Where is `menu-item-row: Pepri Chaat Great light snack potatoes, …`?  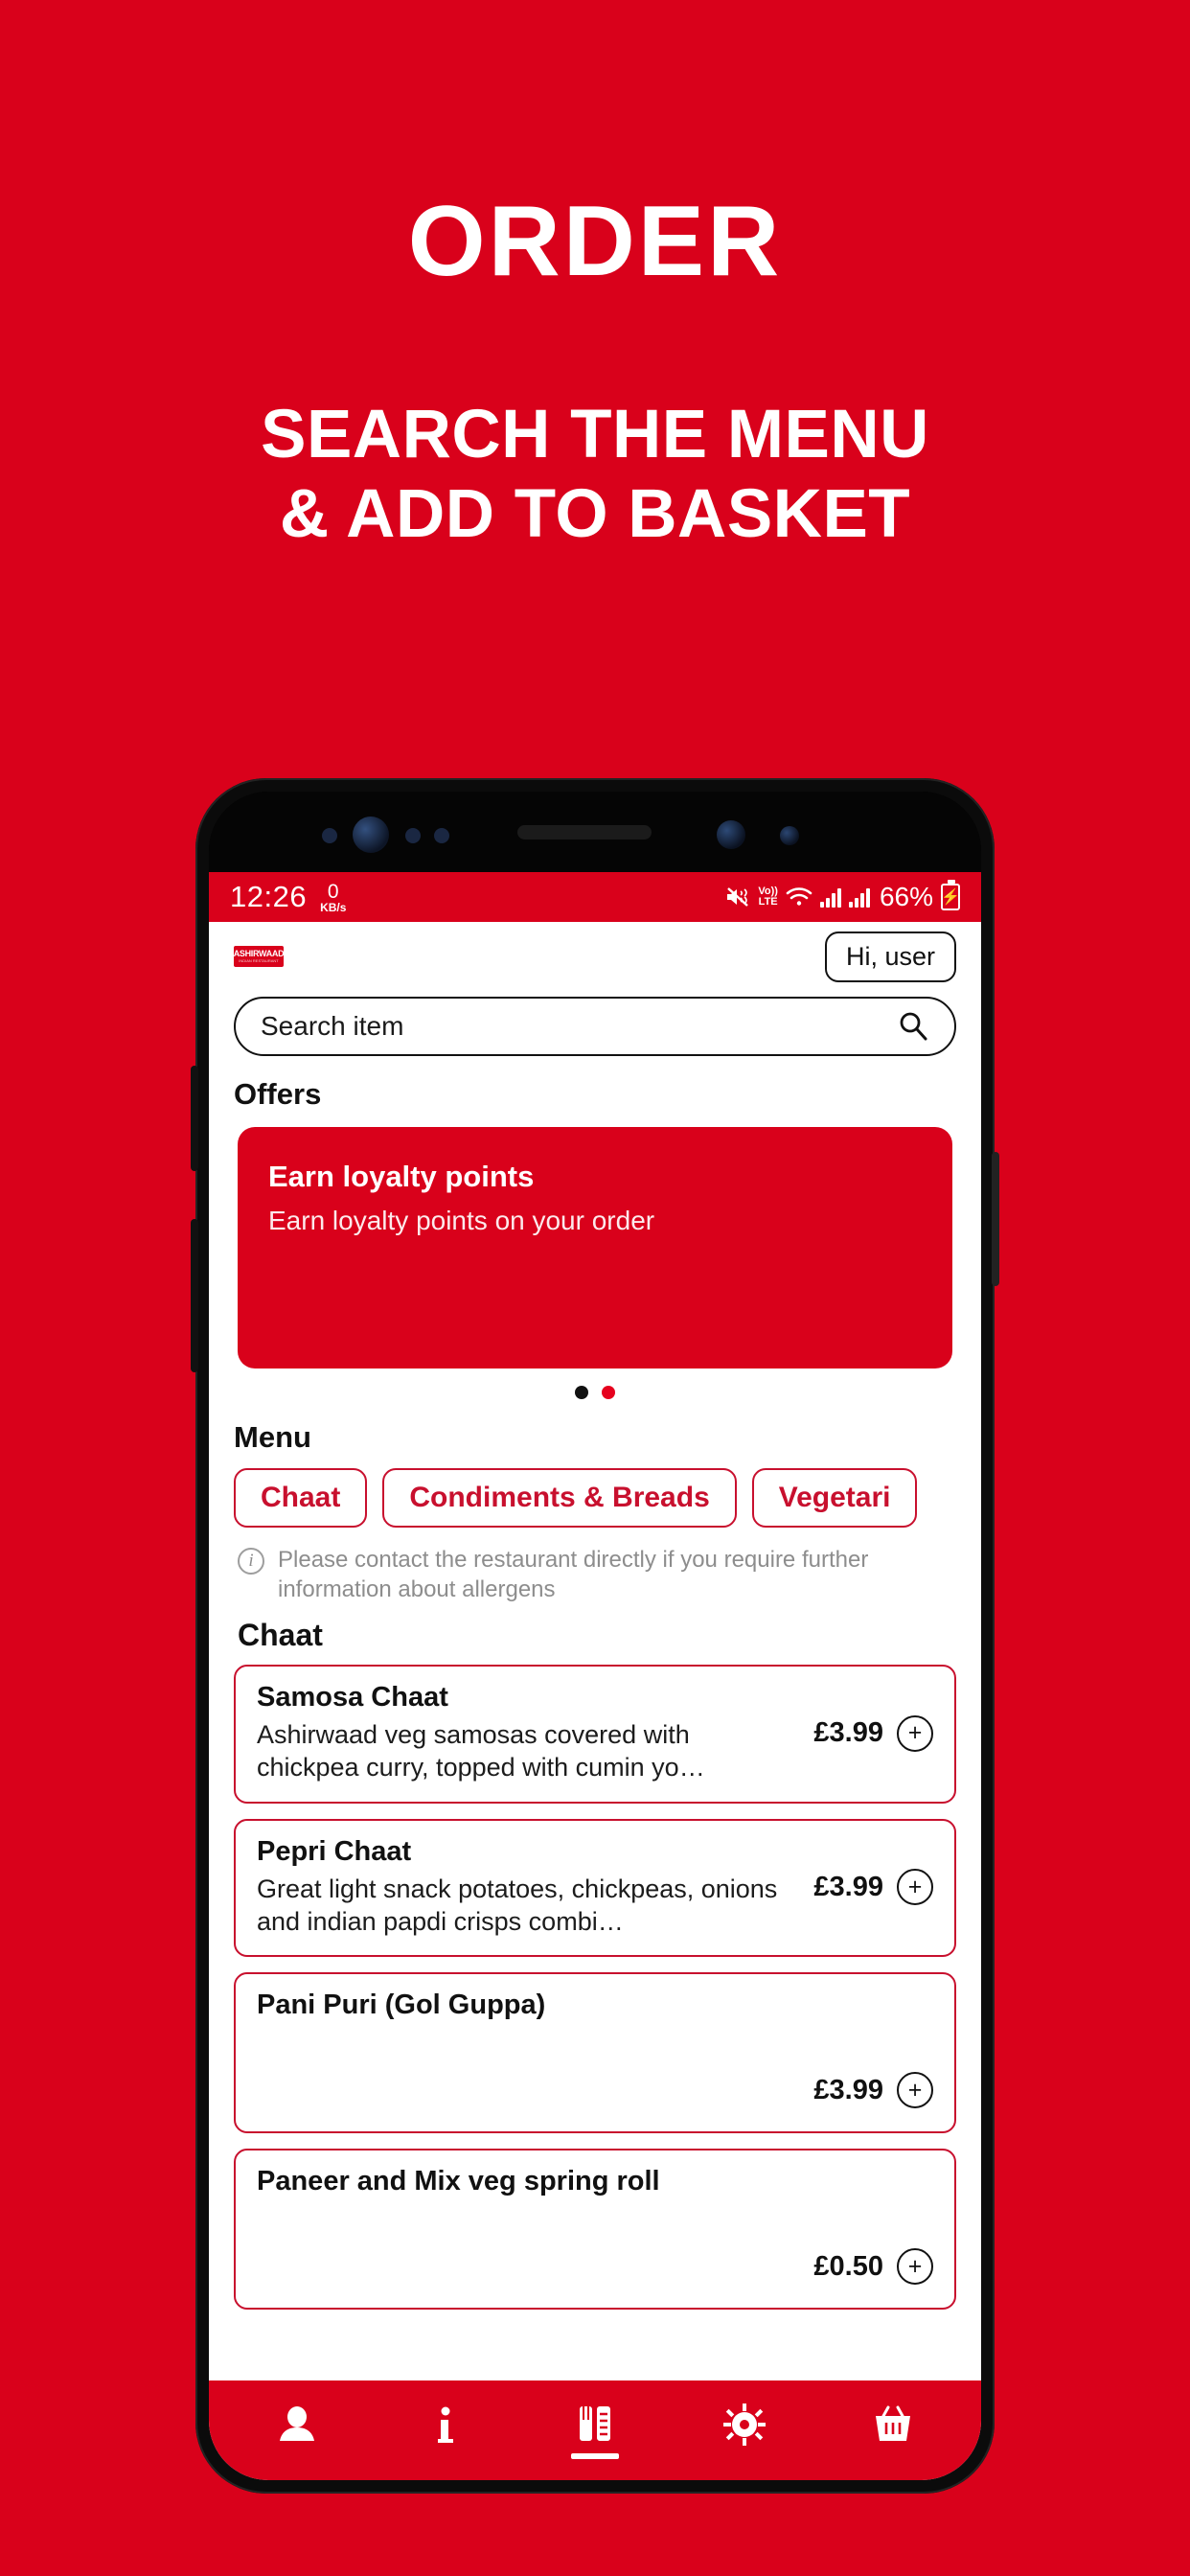
menu-item-row: Pepri Chaat Great light snack potatoes, … is located at coordinates (595, 1888).